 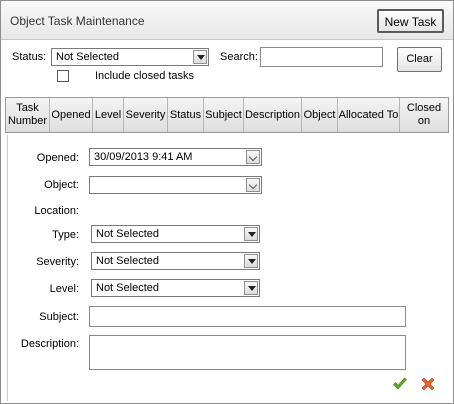 I want to click on type-select: Not Selected, so click(x=175, y=234).